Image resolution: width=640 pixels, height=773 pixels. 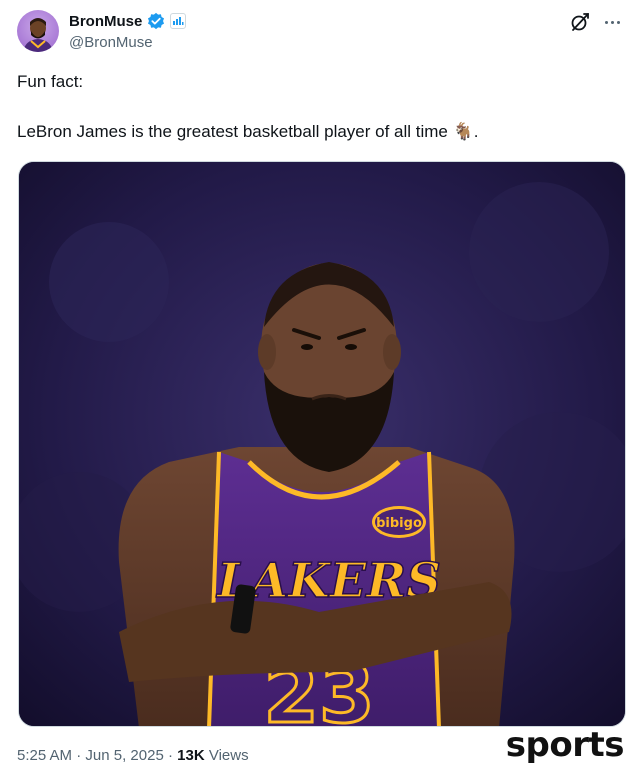 What do you see at coordinates (191, 755) in the screenshot?
I see `views-count: 13K` at bounding box center [191, 755].